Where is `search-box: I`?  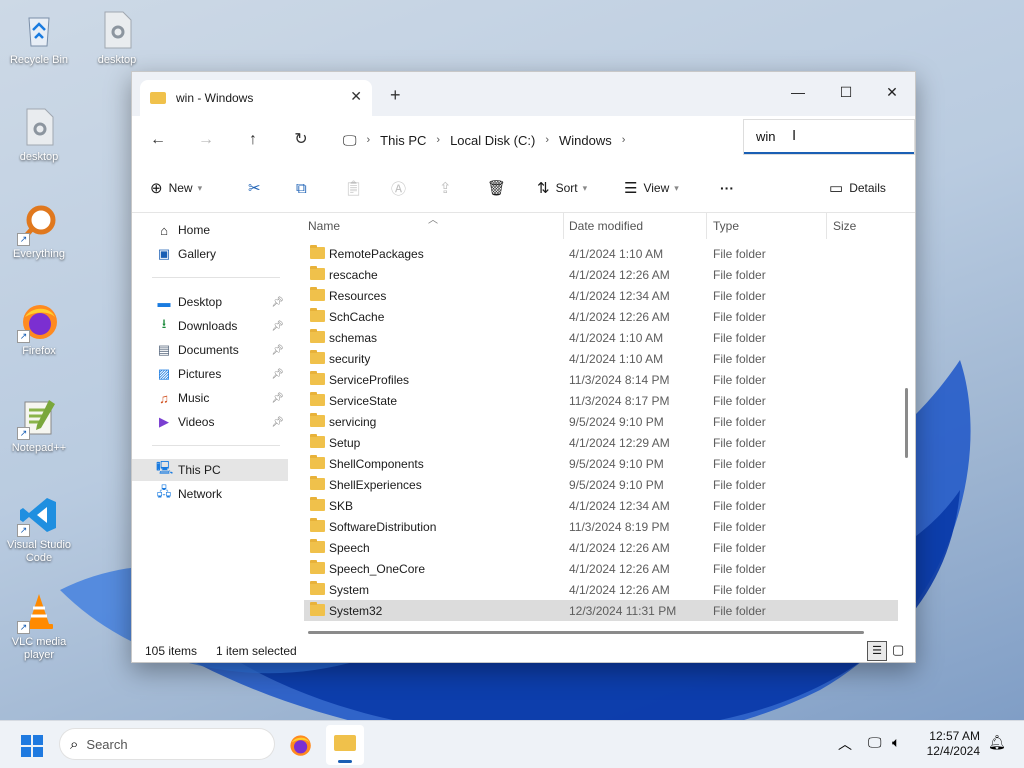 search-box: I is located at coordinates (829, 137).